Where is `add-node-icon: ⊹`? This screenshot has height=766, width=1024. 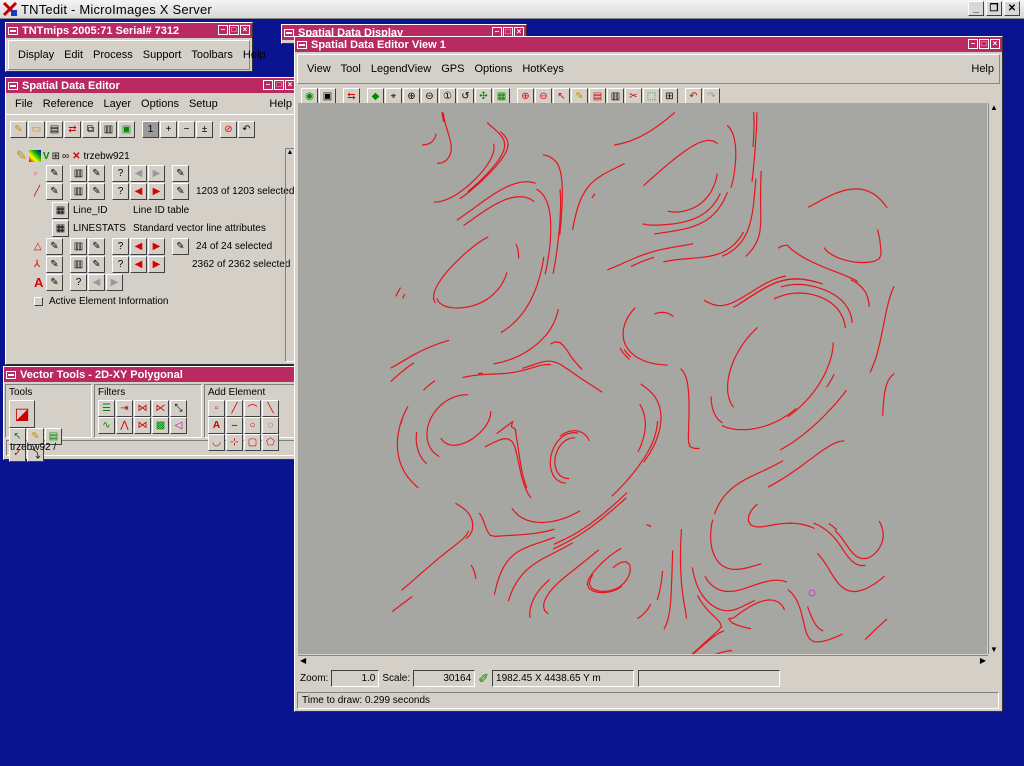 add-node-icon: ⊹ is located at coordinates (234, 442).